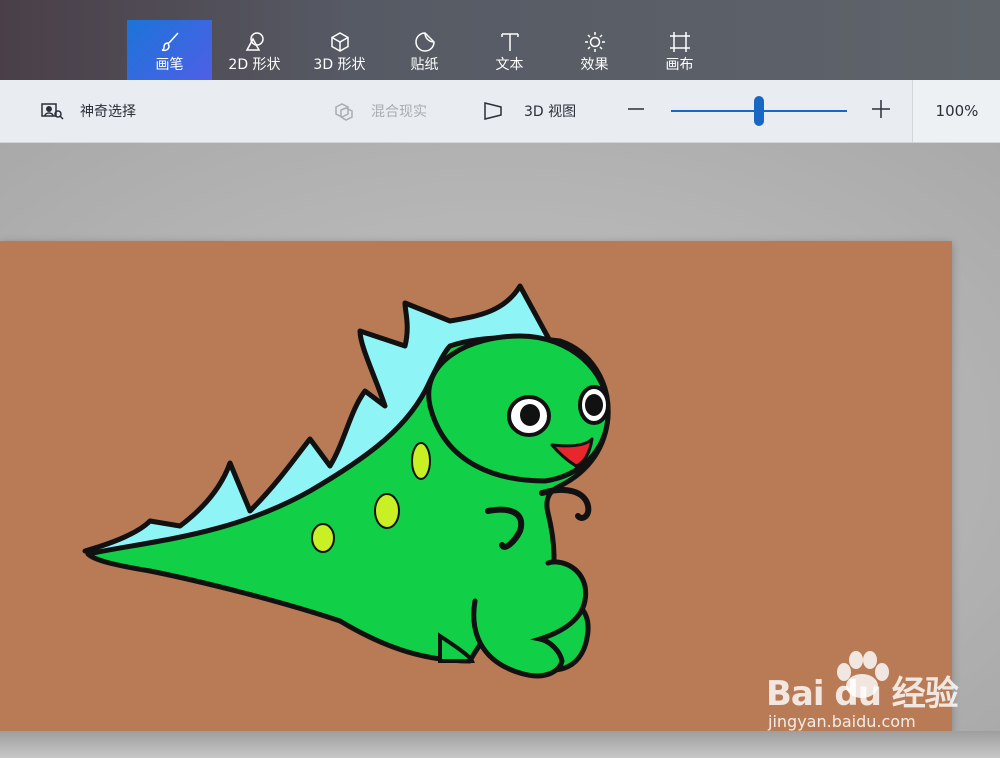 Image resolution: width=1000 pixels, height=758 pixels. Describe the element at coordinates (493, 111) in the screenshot. I see `view-3d-icon` at that location.